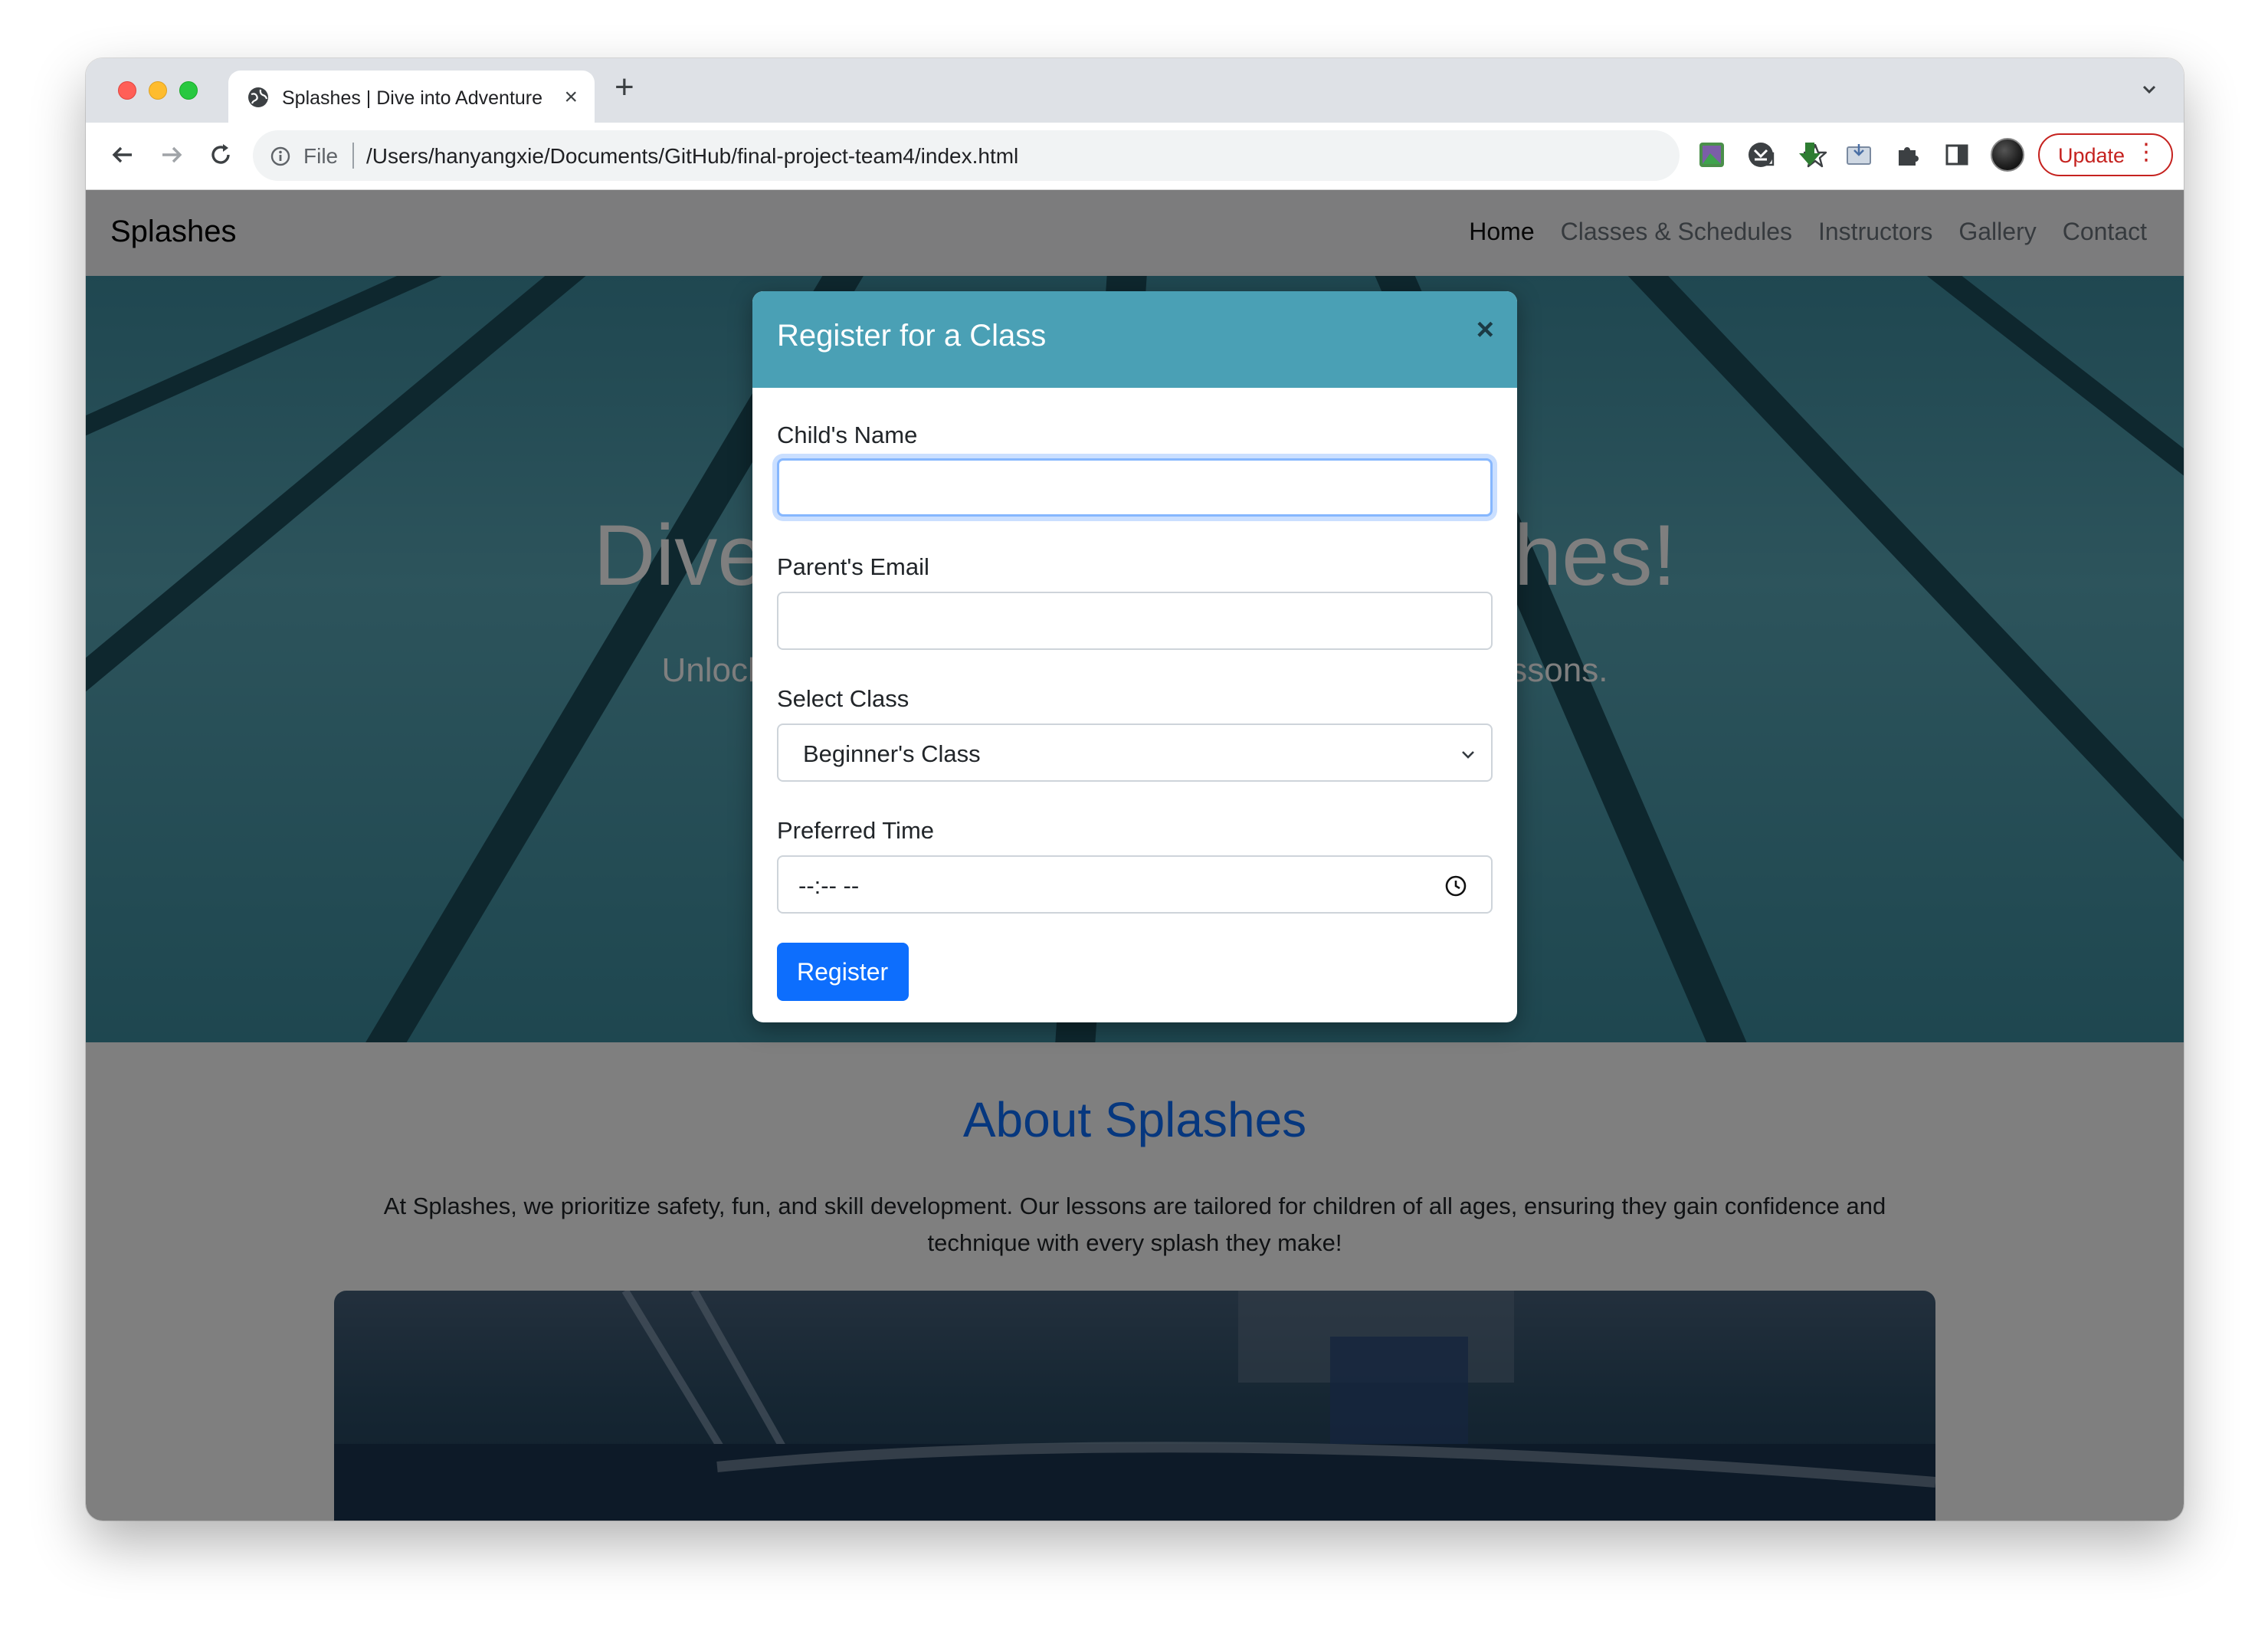 The width and height of the screenshot is (2268, 1634). I want to click on globe-icon, so click(258, 97).